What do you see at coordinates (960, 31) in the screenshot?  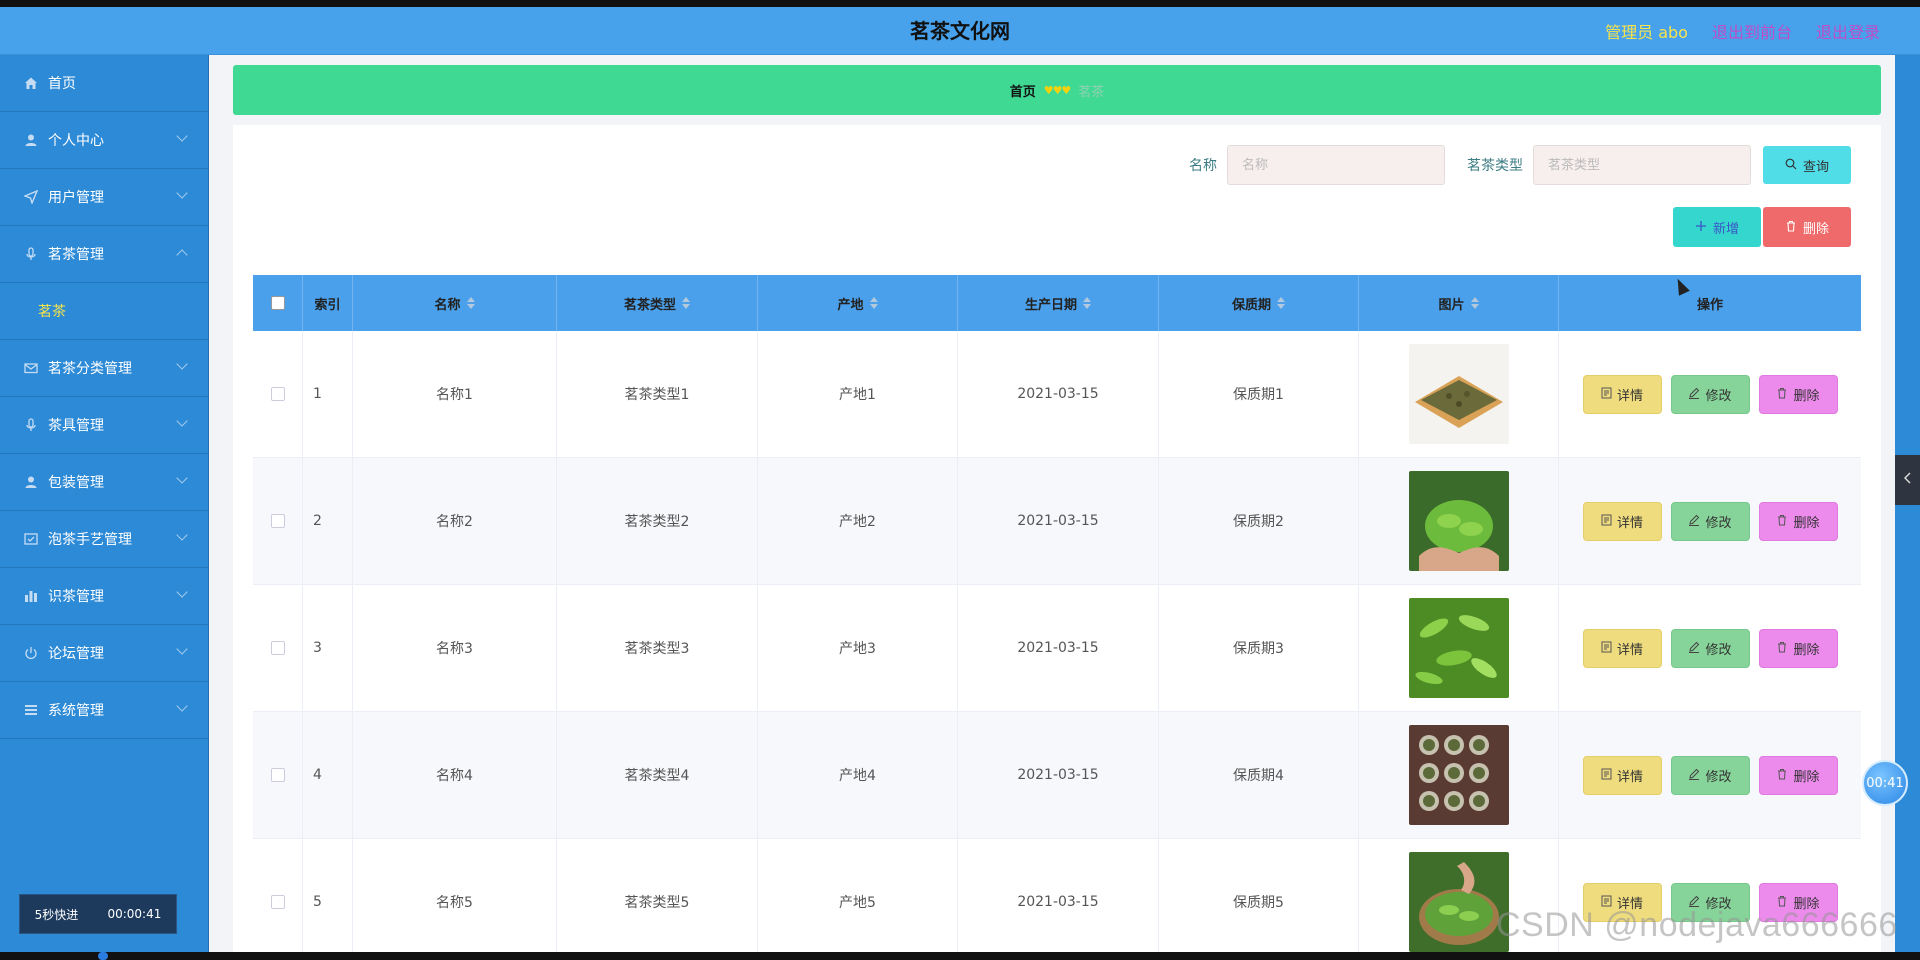 I see `top-header: 茗茶文化网 管理员 abo 退出到前台 退出登录` at bounding box center [960, 31].